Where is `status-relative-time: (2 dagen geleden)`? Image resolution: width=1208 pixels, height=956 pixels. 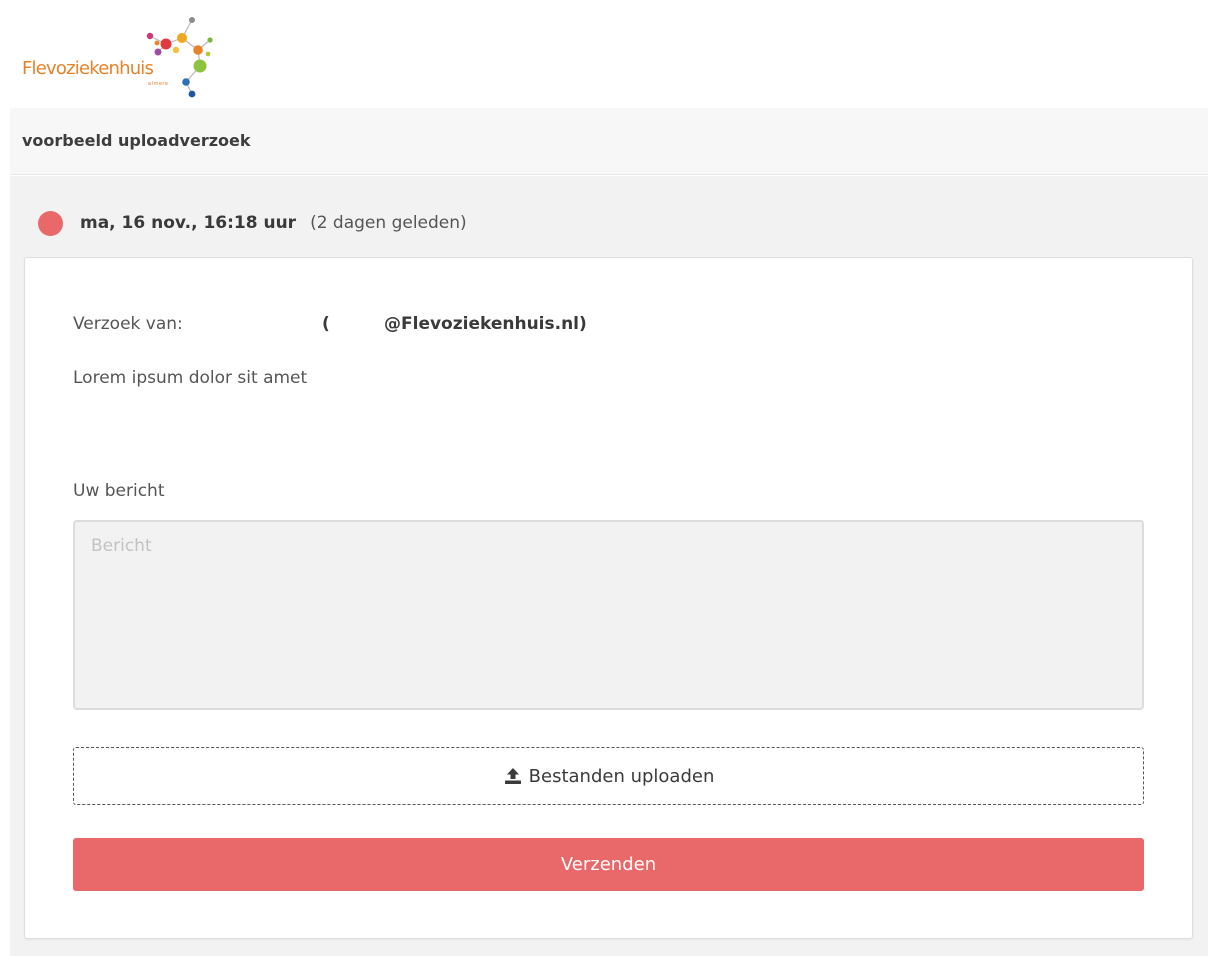
status-relative-time: (2 dagen geleden) is located at coordinates (388, 223).